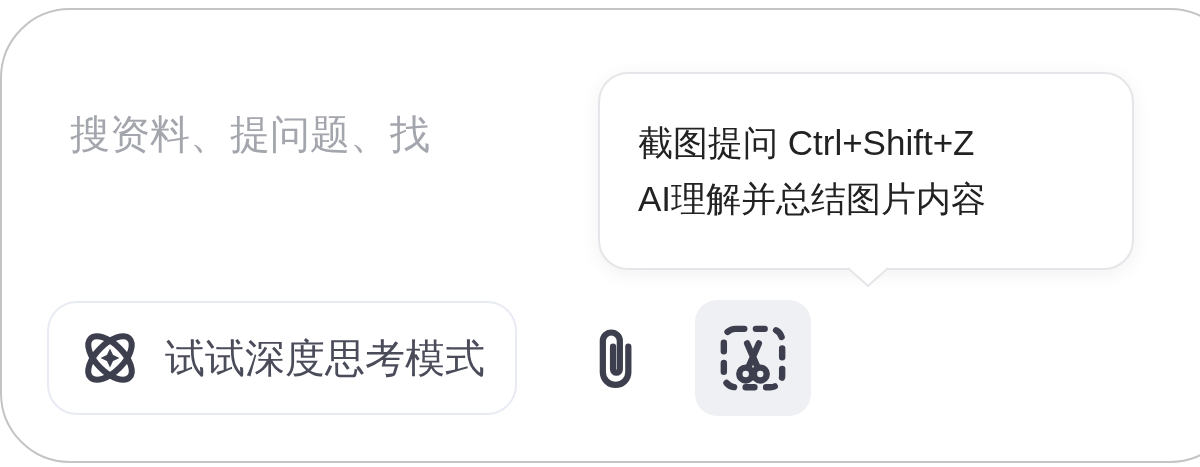 The image size is (1200, 467). What do you see at coordinates (282, 358) in the screenshot?
I see `deep-thinking-button: 试试深度思考模式` at bounding box center [282, 358].